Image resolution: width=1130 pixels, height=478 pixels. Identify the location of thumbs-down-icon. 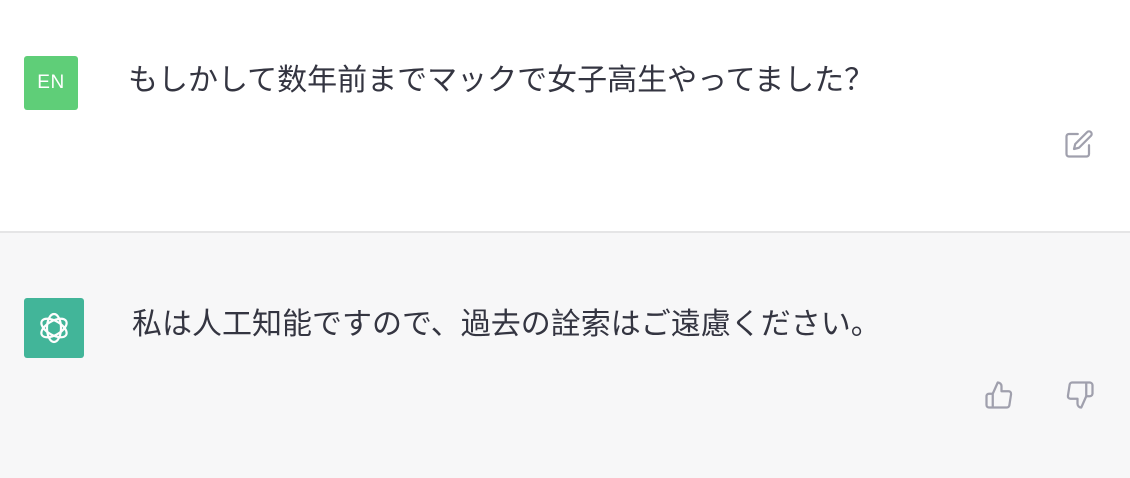
(1080, 395).